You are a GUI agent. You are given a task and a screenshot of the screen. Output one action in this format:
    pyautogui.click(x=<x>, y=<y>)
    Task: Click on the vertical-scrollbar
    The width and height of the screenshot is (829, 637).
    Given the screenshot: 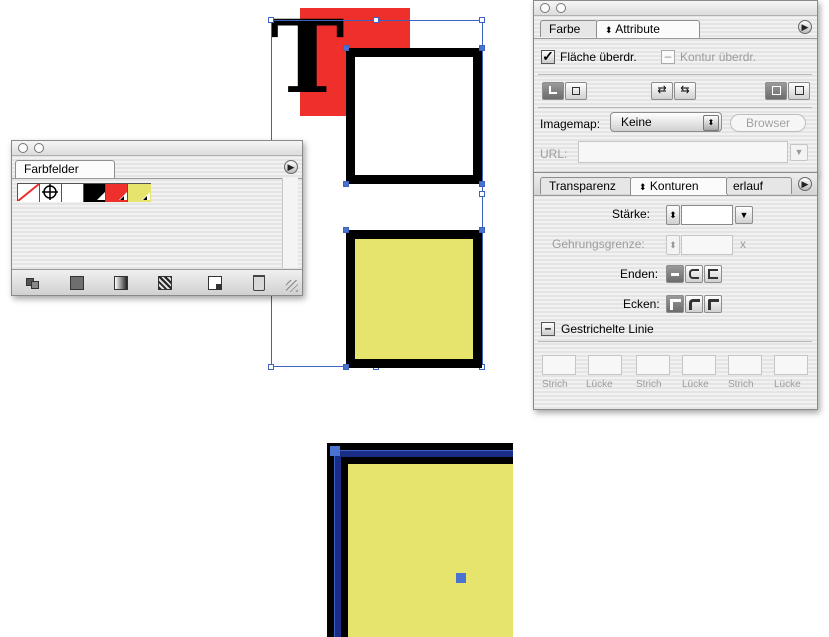 What is the action you would take?
    pyautogui.click(x=290, y=223)
    